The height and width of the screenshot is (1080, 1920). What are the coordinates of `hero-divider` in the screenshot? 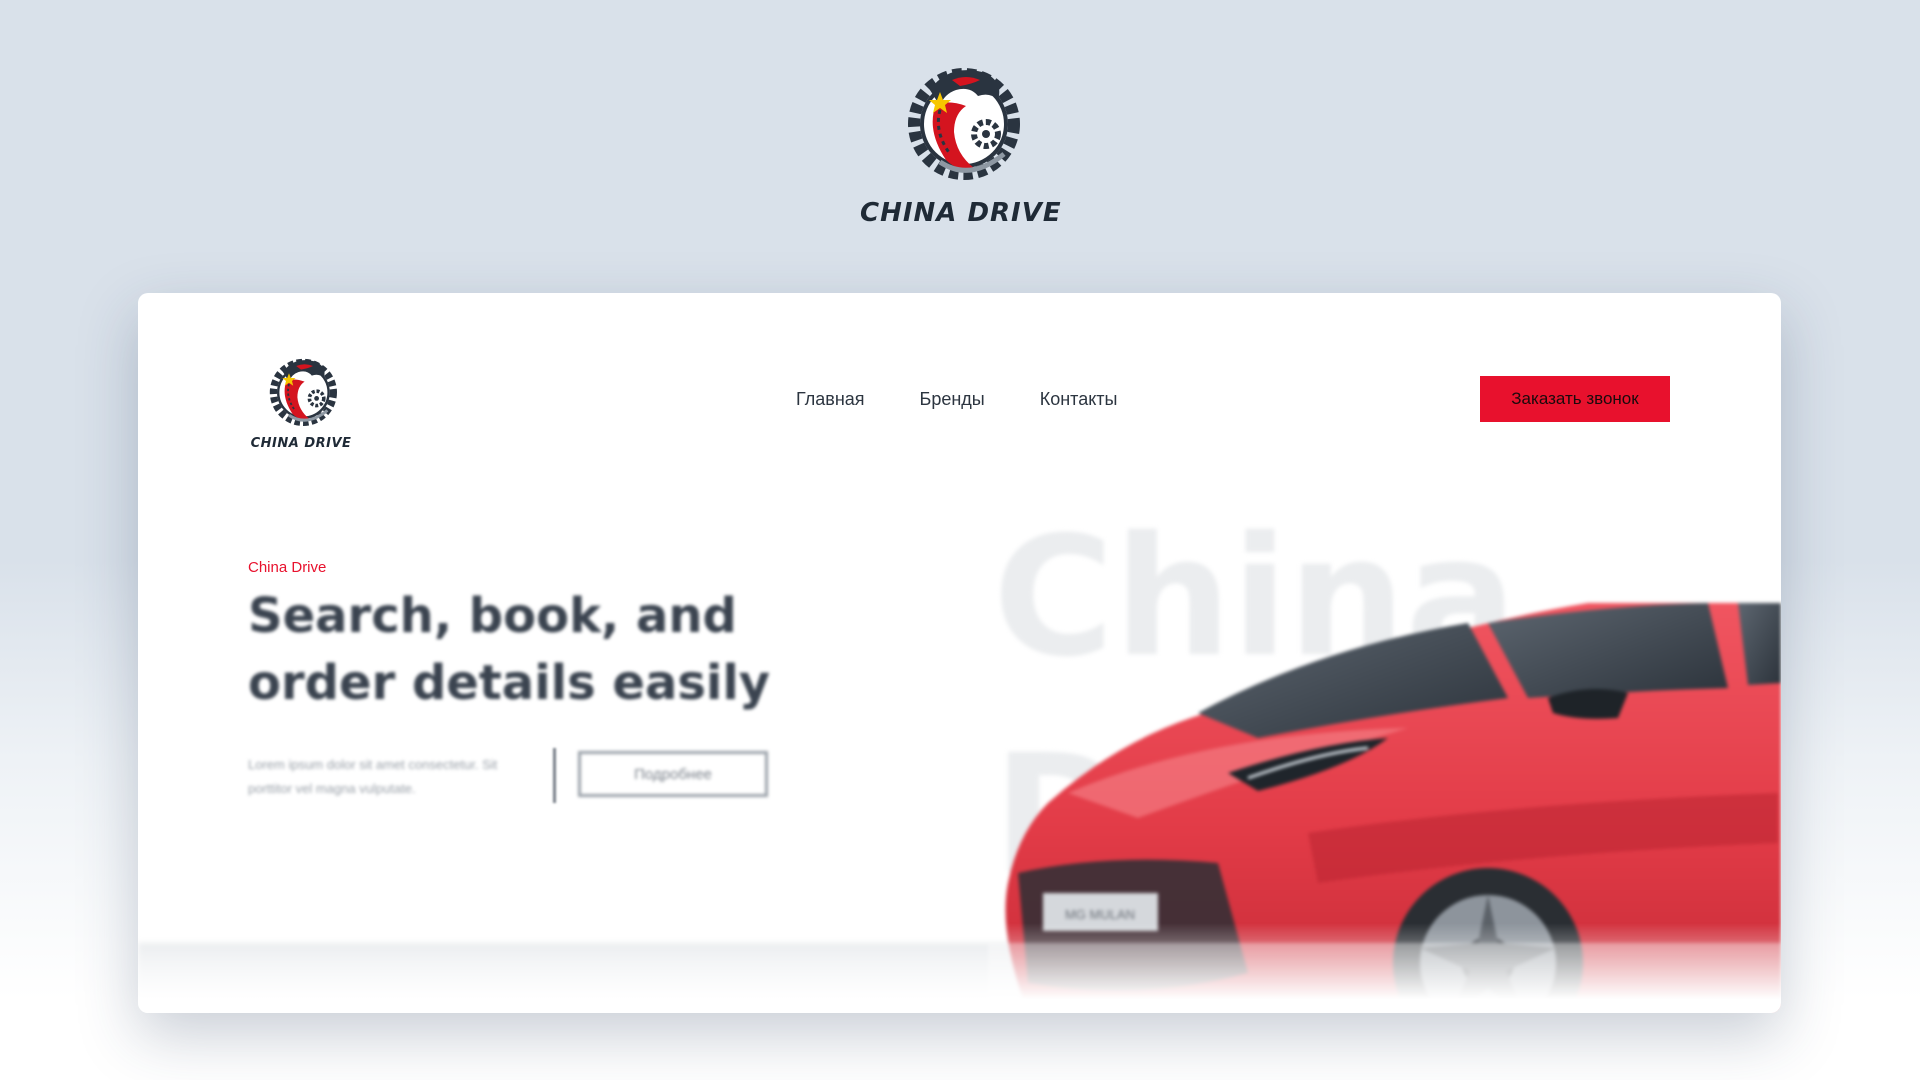 It's located at (554, 775).